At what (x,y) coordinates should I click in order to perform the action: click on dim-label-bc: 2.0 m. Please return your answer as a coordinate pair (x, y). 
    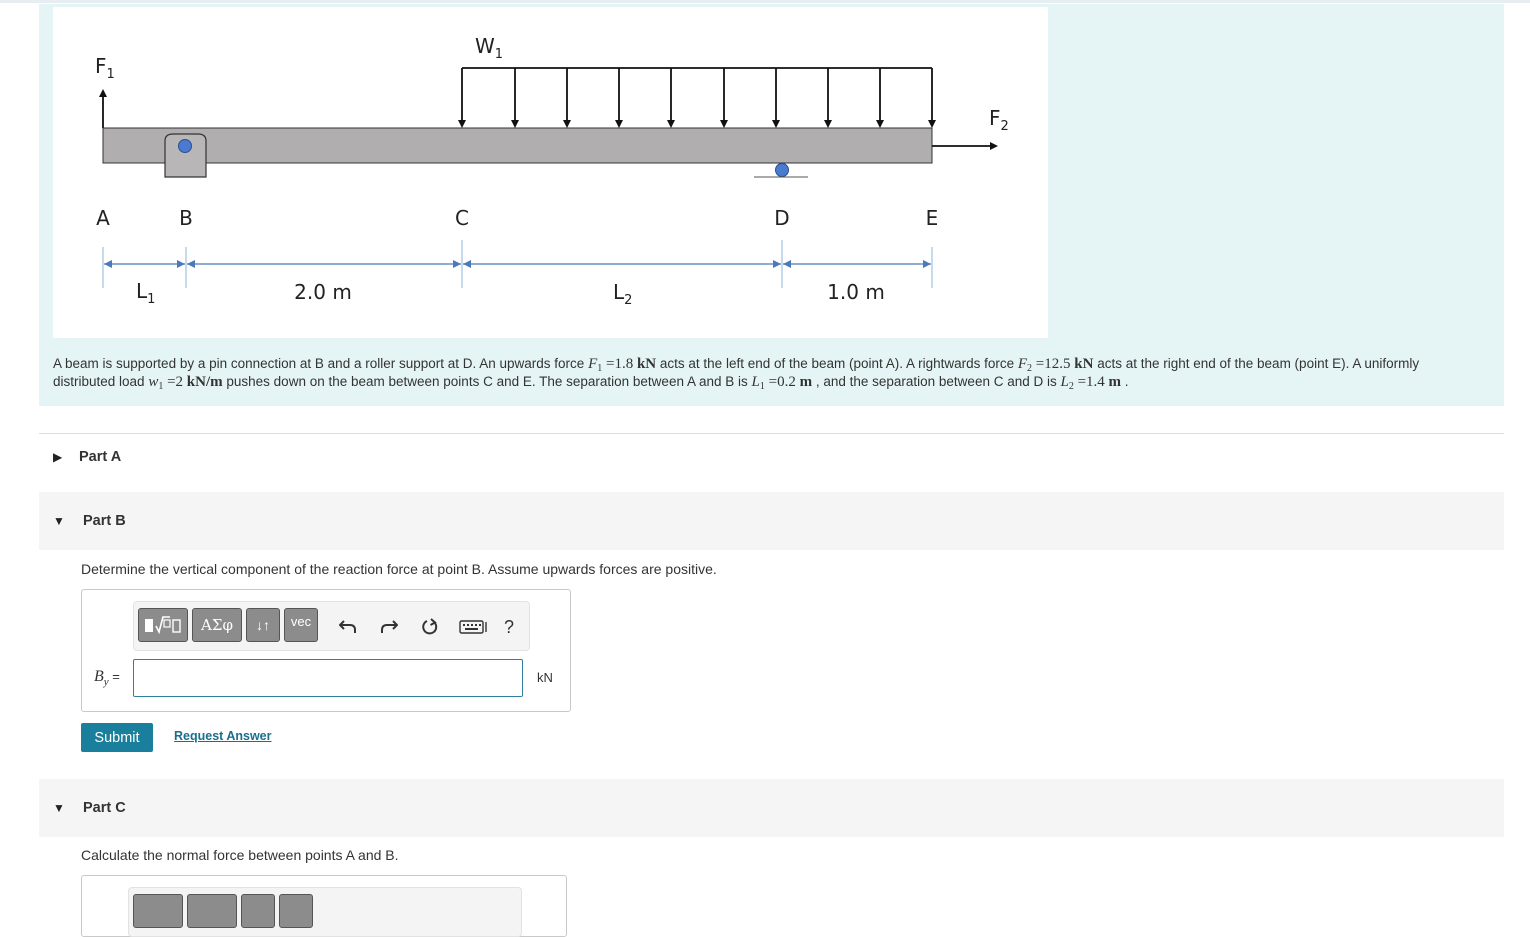
    Looking at the image, I should click on (323, 292).